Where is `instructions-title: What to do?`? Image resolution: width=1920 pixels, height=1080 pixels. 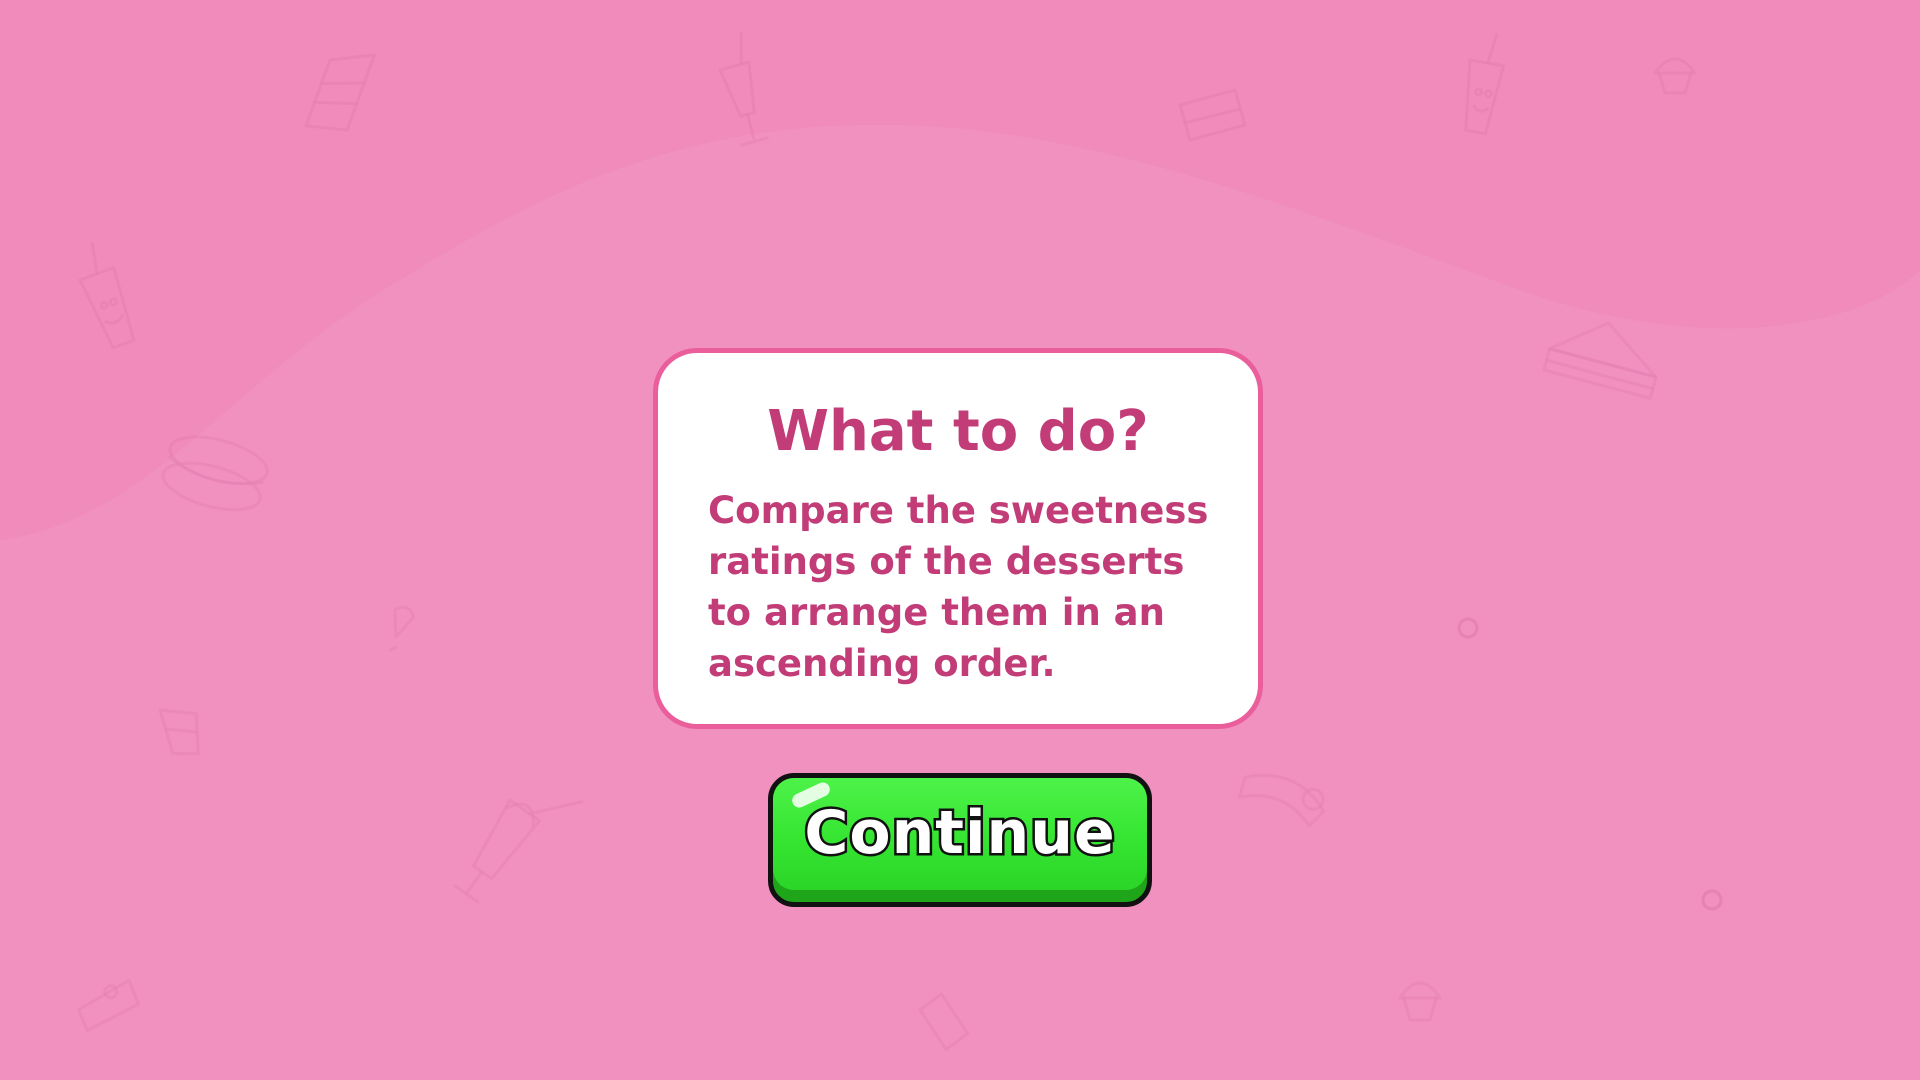 instructions-title: What to do? is located at coordinates (958, 431).